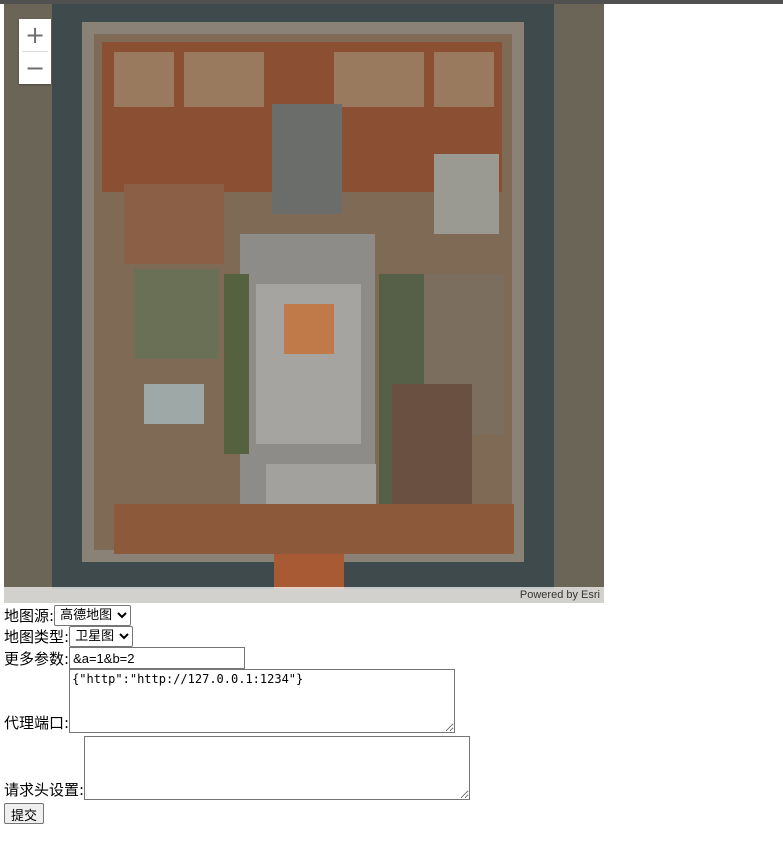 Image resolution: width=783 pixels, height=863 pixels. What do you see at coordinates (157, 658) in the screenshot?
I see `params-input` at bounding box center [157, 658].